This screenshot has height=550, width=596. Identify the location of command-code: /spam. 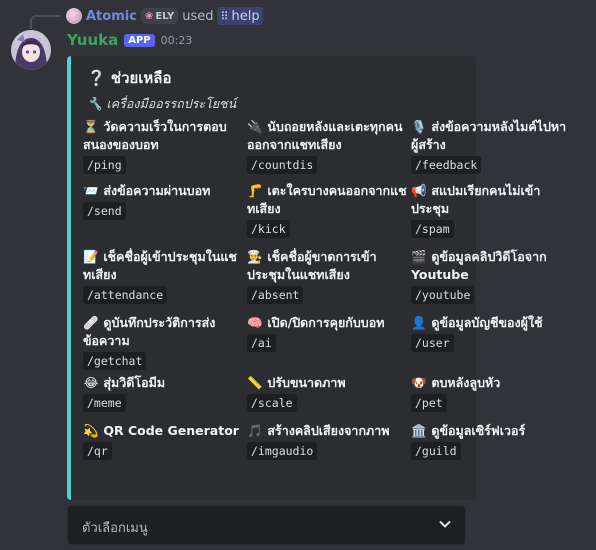
(432, 229).